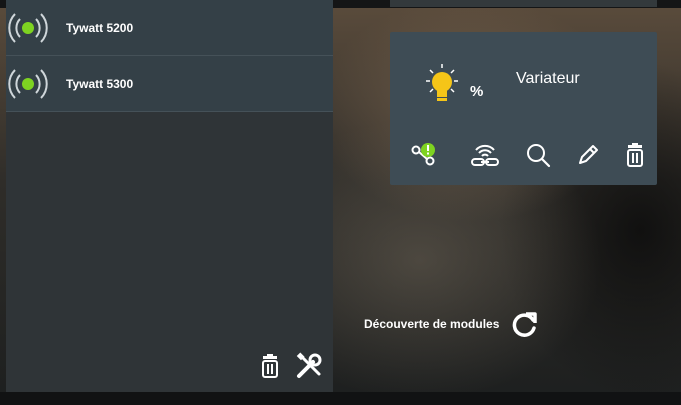 The image size is (681, 405). I want to click on sidebar-actions, so click(291, 366).